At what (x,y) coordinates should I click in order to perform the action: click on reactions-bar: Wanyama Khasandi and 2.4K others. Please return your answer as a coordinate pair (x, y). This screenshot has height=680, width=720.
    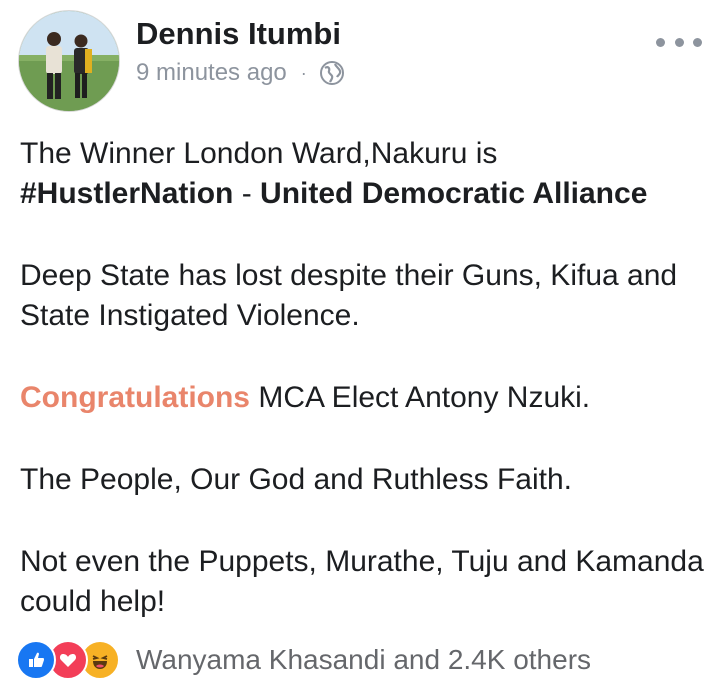
    Looking at the image, I should click on (303, 660).